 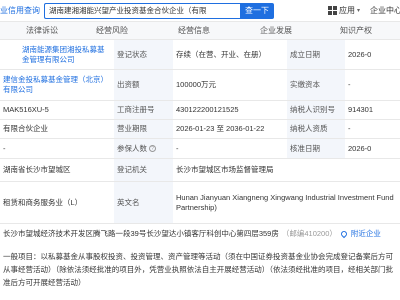 I want to click on tab-business-info: 经营信息, so click(x=194, y=31).